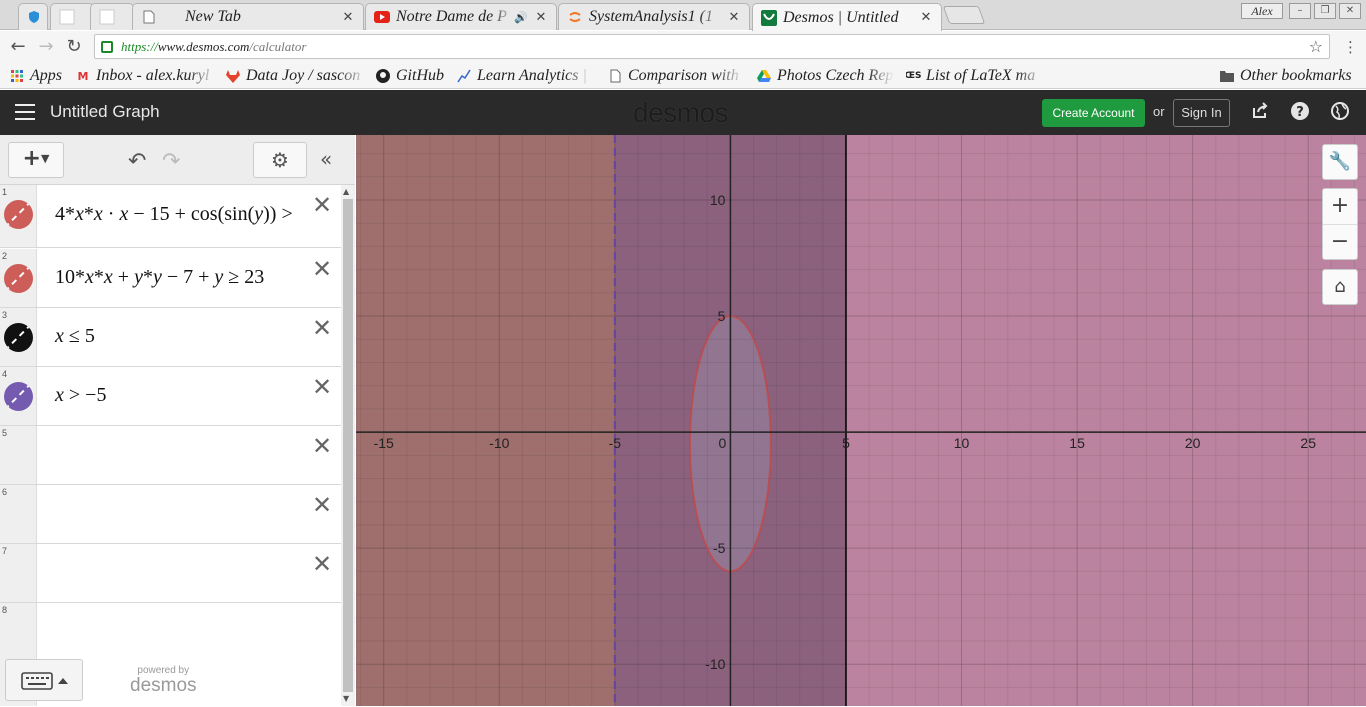 The height and width of the screenshot is (707, 1366). I want to click on zoom-in-icon: +, so click(1340, 207).